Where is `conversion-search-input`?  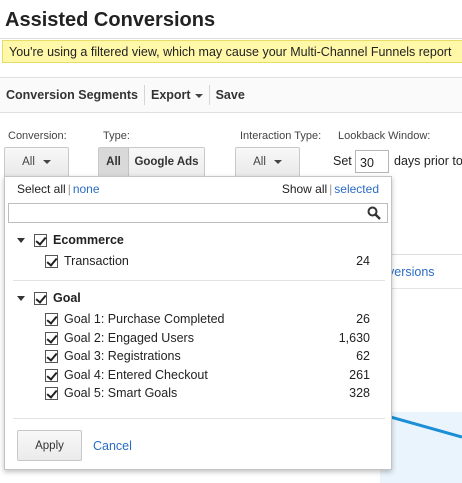 conversion-search-input is located at coordinates (184, 213).